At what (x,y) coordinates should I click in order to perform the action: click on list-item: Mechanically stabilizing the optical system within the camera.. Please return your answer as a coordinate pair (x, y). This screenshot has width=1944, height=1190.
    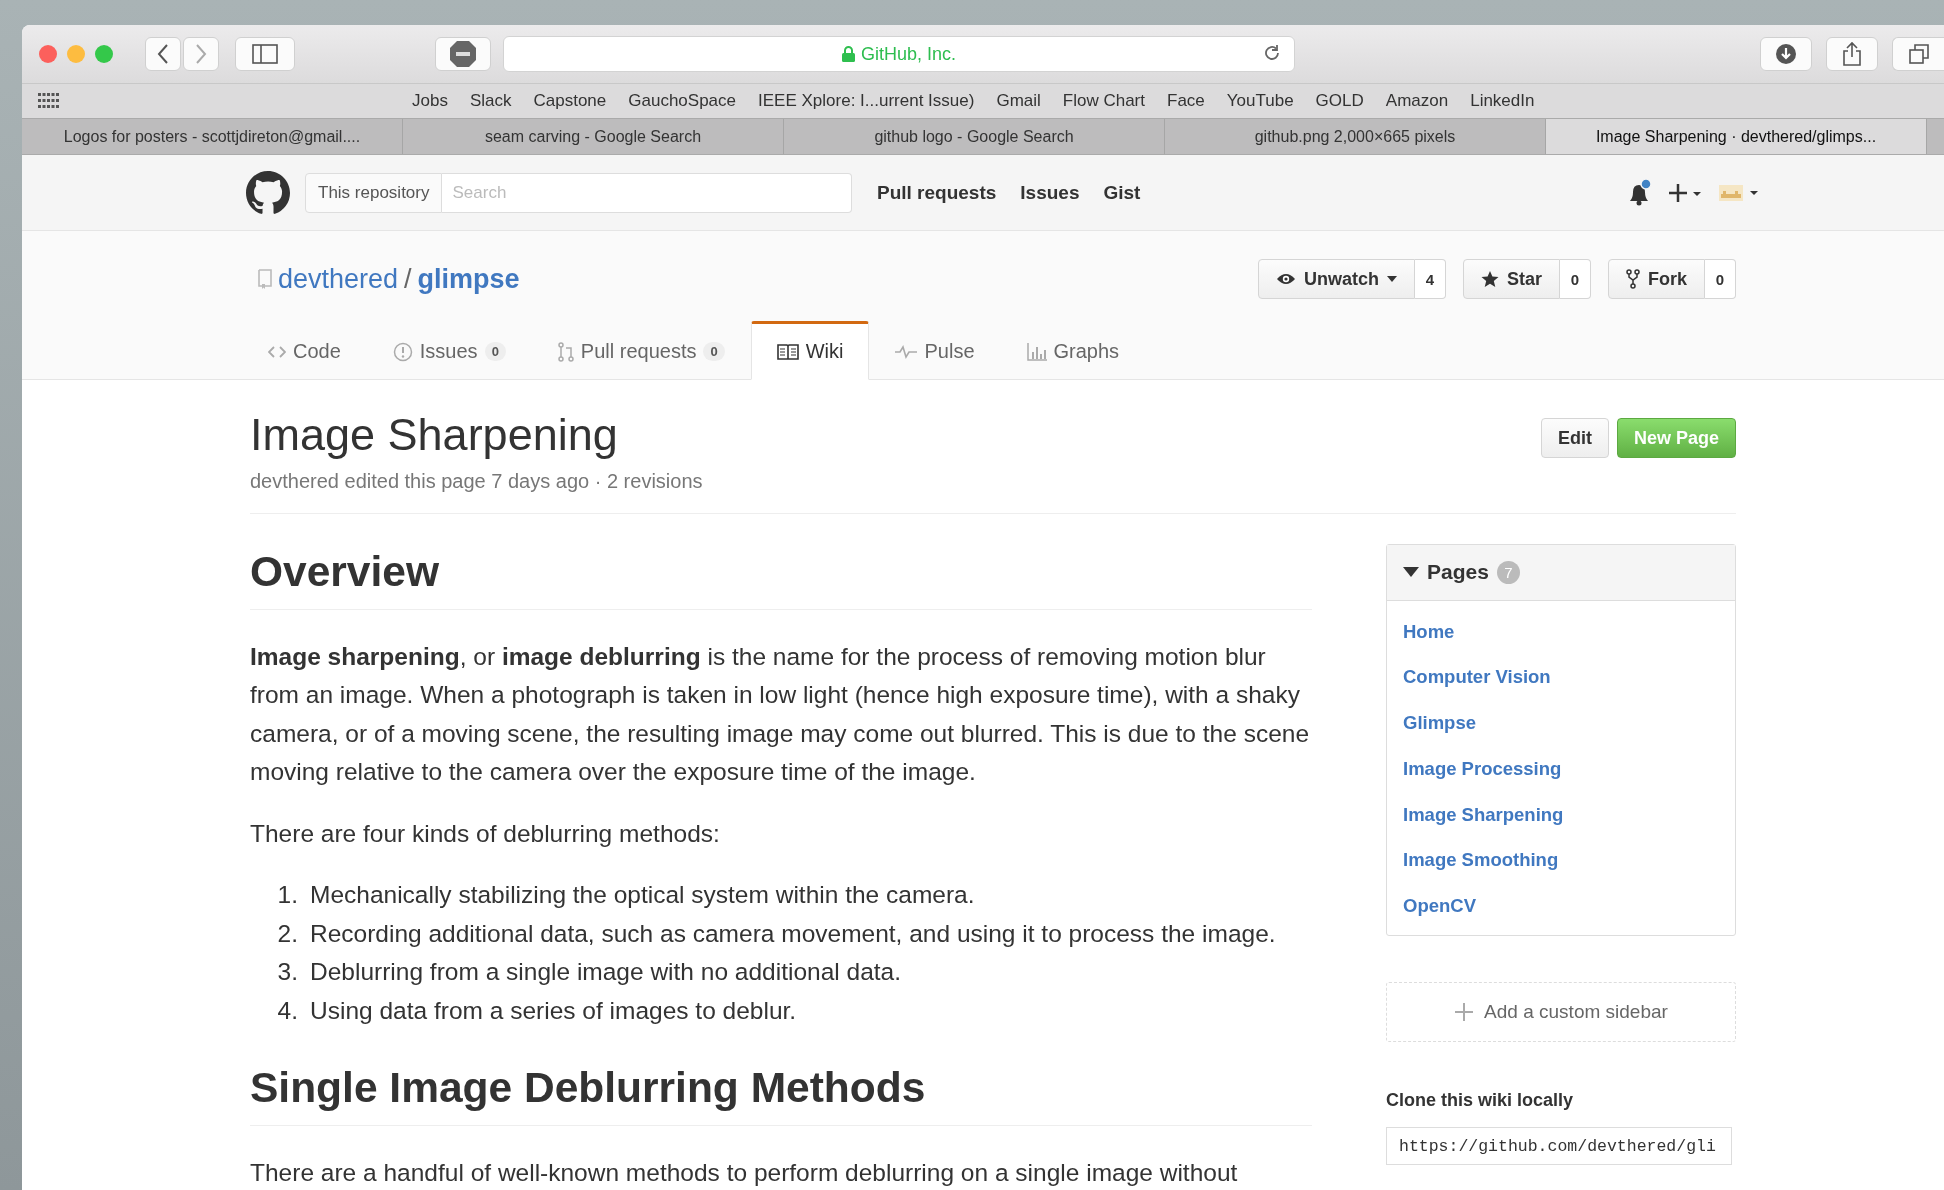
    Looking at the image, I should click on (642, 895).